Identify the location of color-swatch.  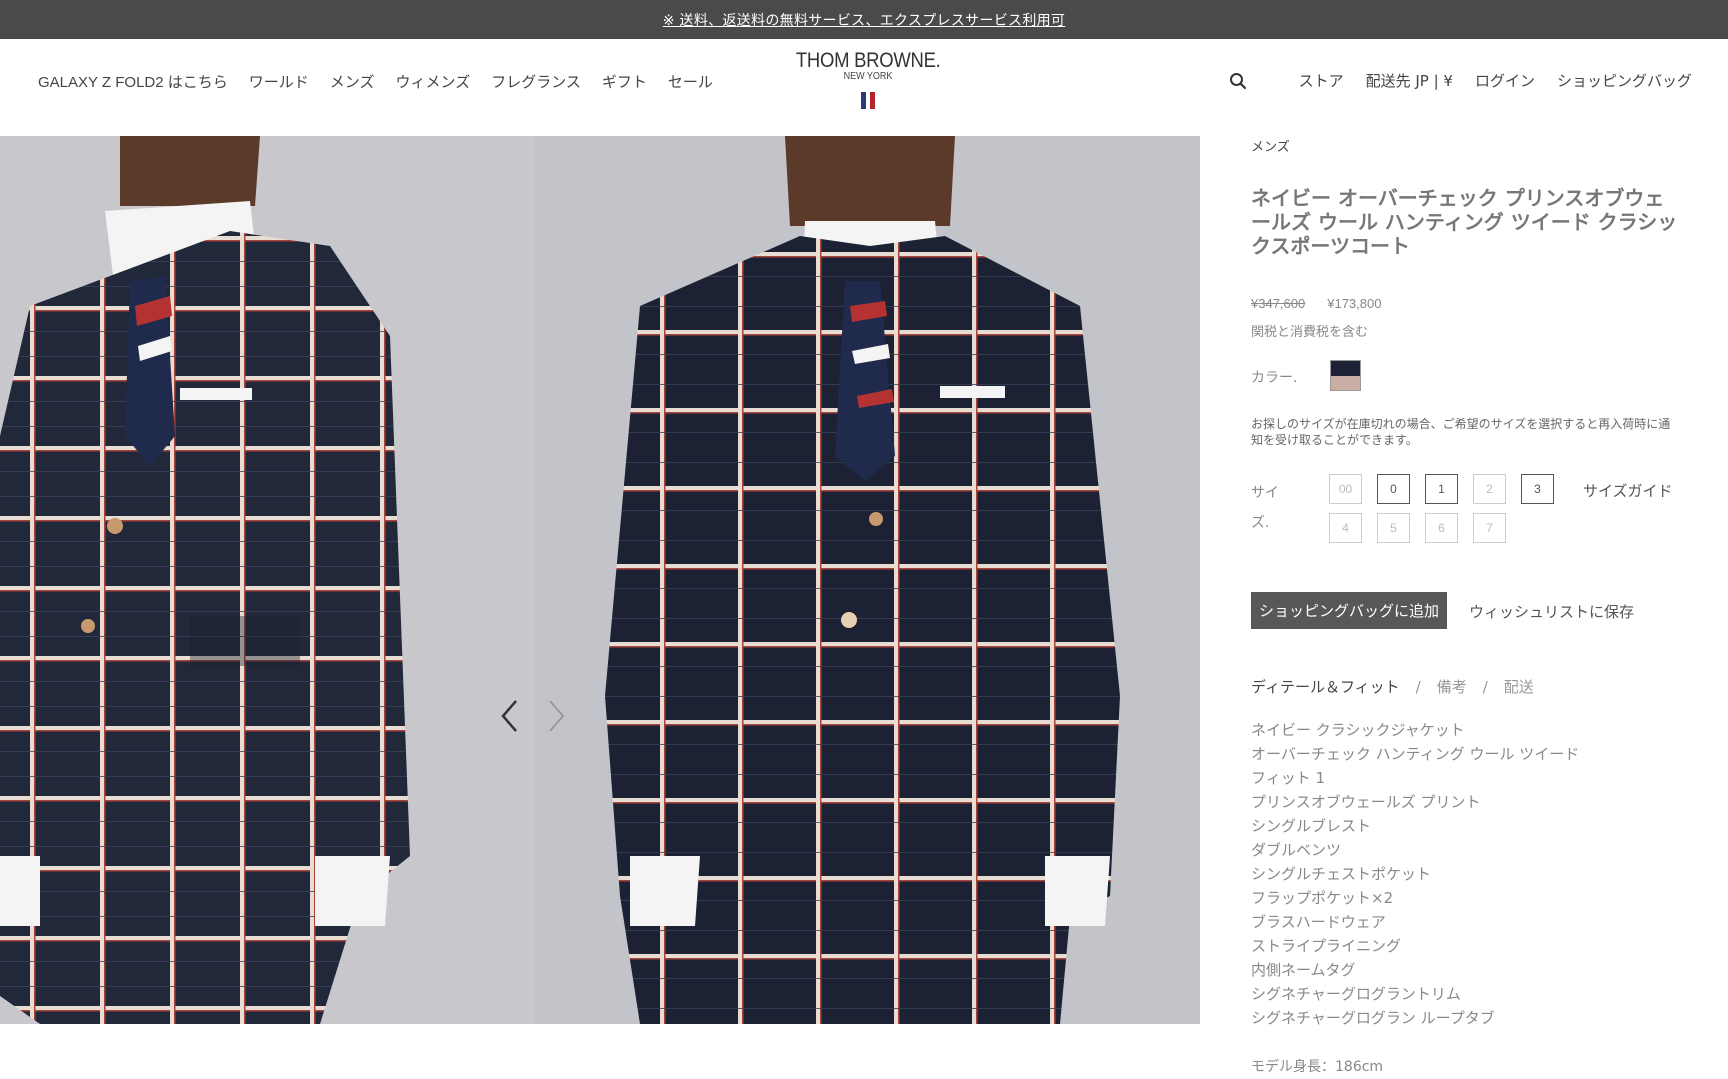
(1345, 375).